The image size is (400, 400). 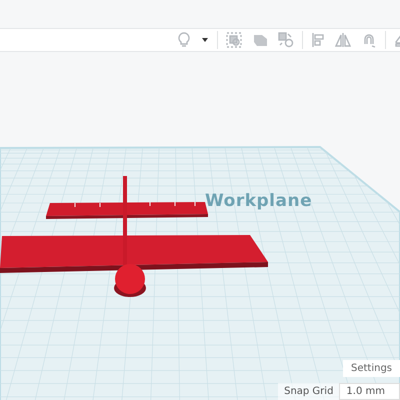 What do you see at coordinates (369, 391) in the screenshot?
I see `snap-grid-dropdown: 1.0 mm` at bounding box center [369, 391].